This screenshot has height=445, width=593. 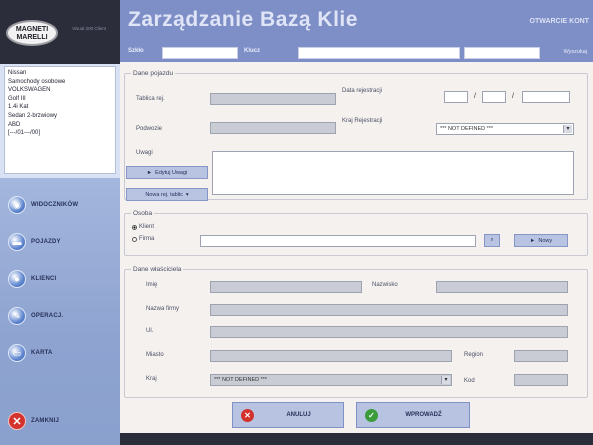 I want to click on new-plate-label: Nowa rej. tablic, so click(x=164, y=194).